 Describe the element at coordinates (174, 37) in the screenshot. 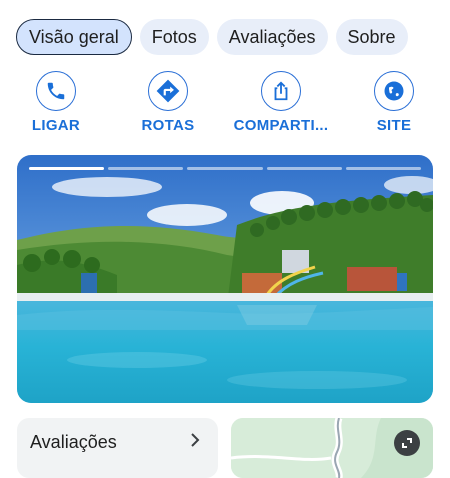

I see `tab-photos: Fotos` at that location.